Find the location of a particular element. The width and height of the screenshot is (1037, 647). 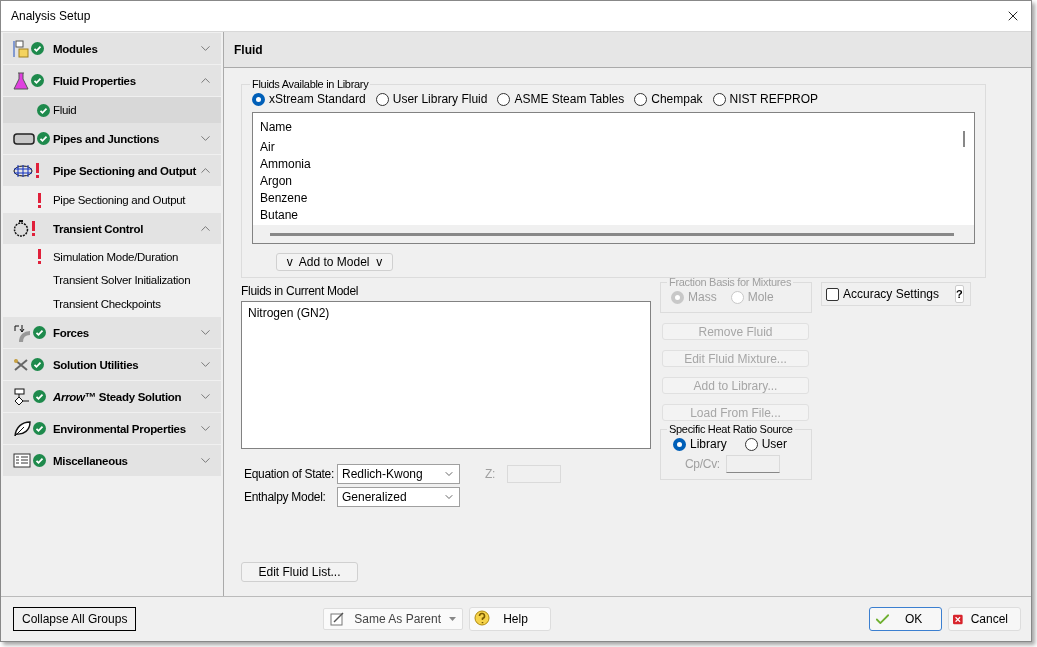

radio-option: Chempak is located at coordinates (668, 99).